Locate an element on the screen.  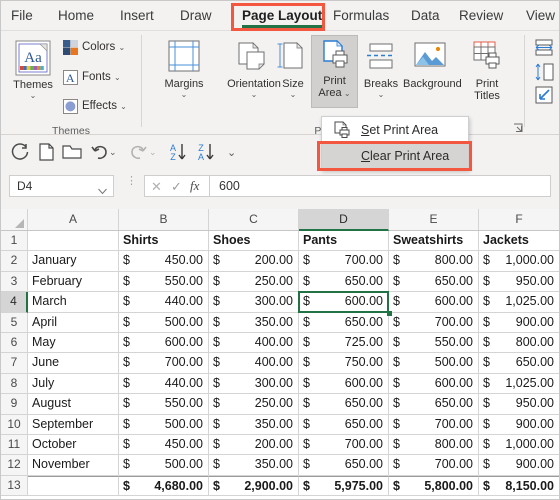
cell-B7: $700.00 is located at coordinates (164, 363).